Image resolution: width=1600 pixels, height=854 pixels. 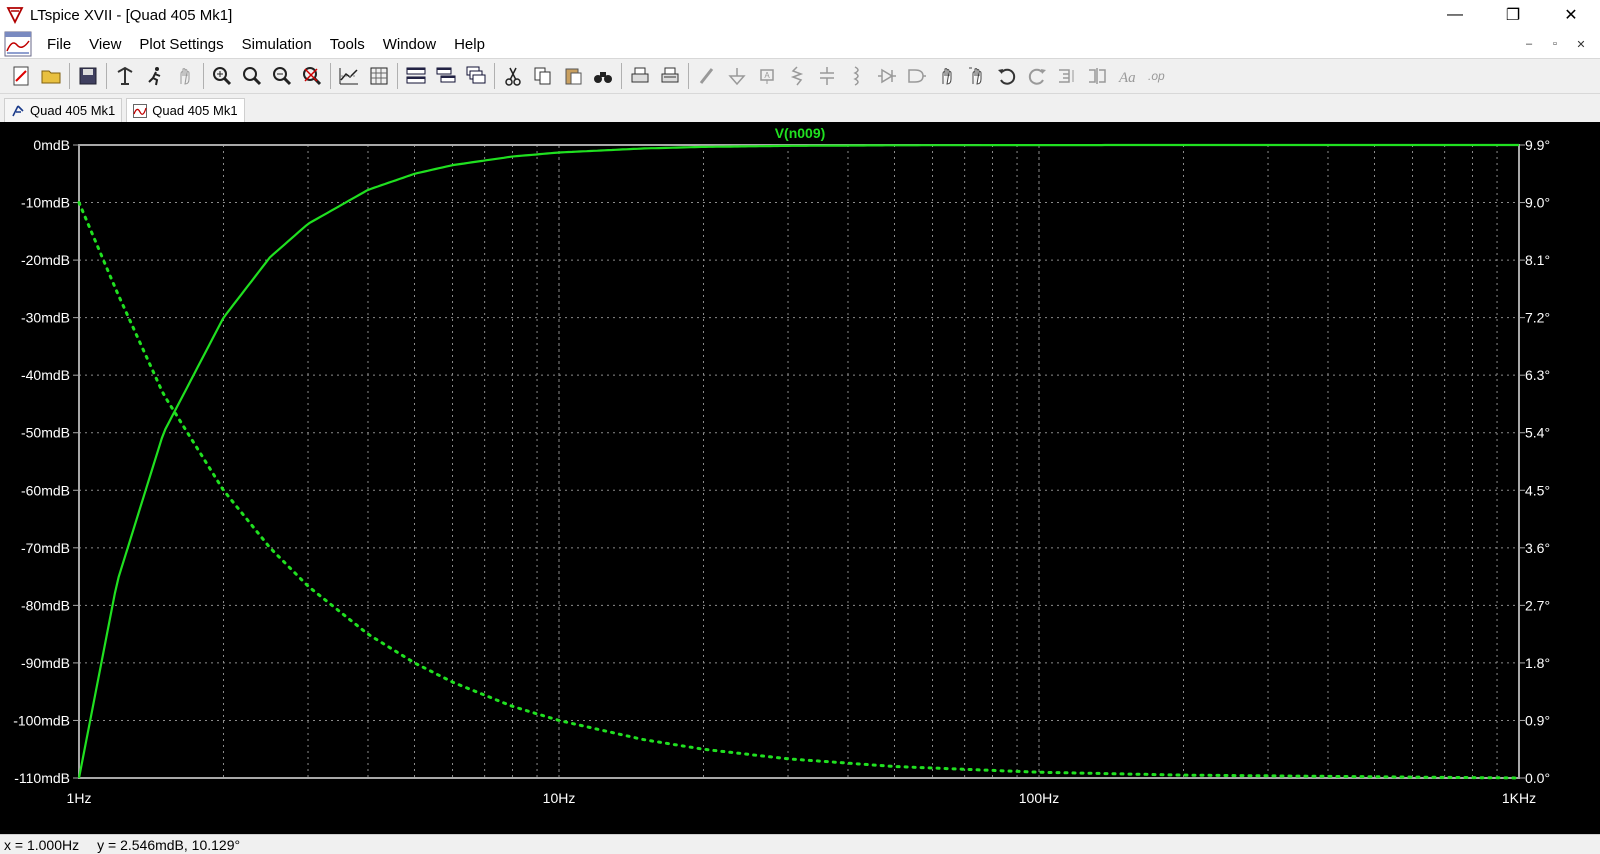 I want to click on tile-horizontal-icon, so click(x=446, y=75).